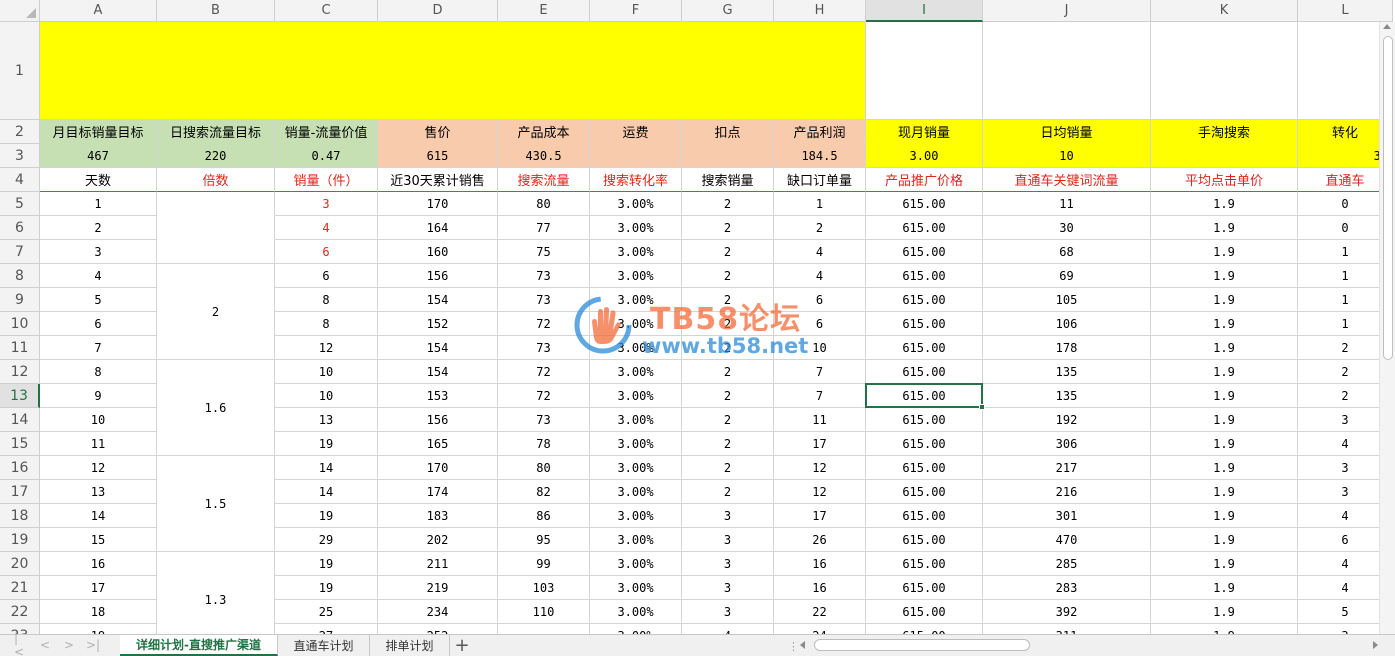  I want to click on cell-c11: 12, so click(326, 348).